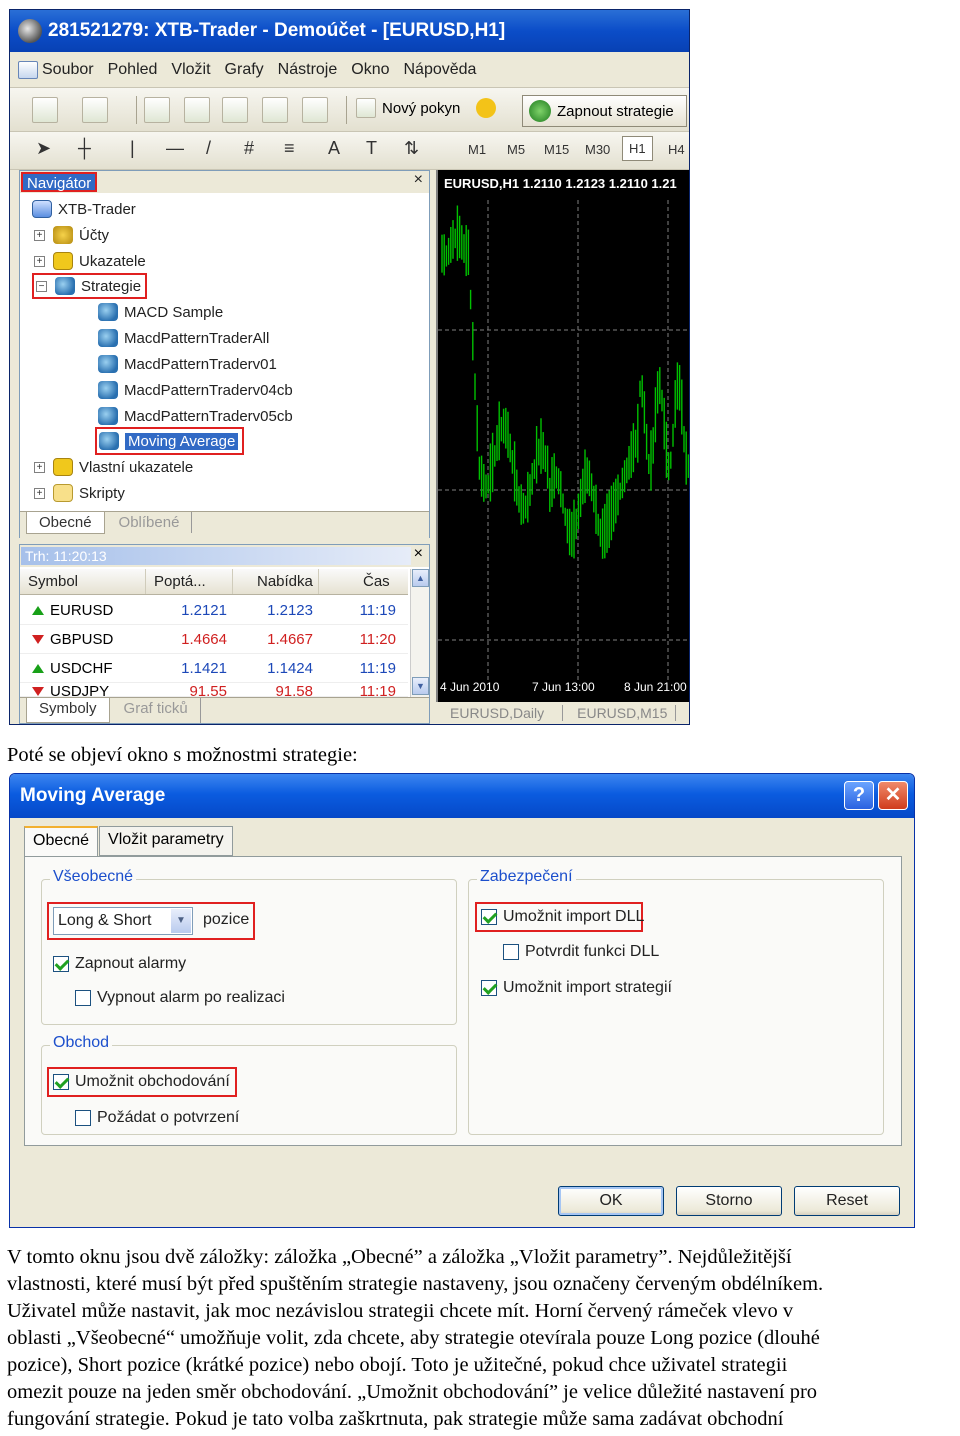 Image resolution: width=960 pixels, height=1436 pixels. I want to click on enable-strategies-button: Zapnout strategie, so click(604, 111).